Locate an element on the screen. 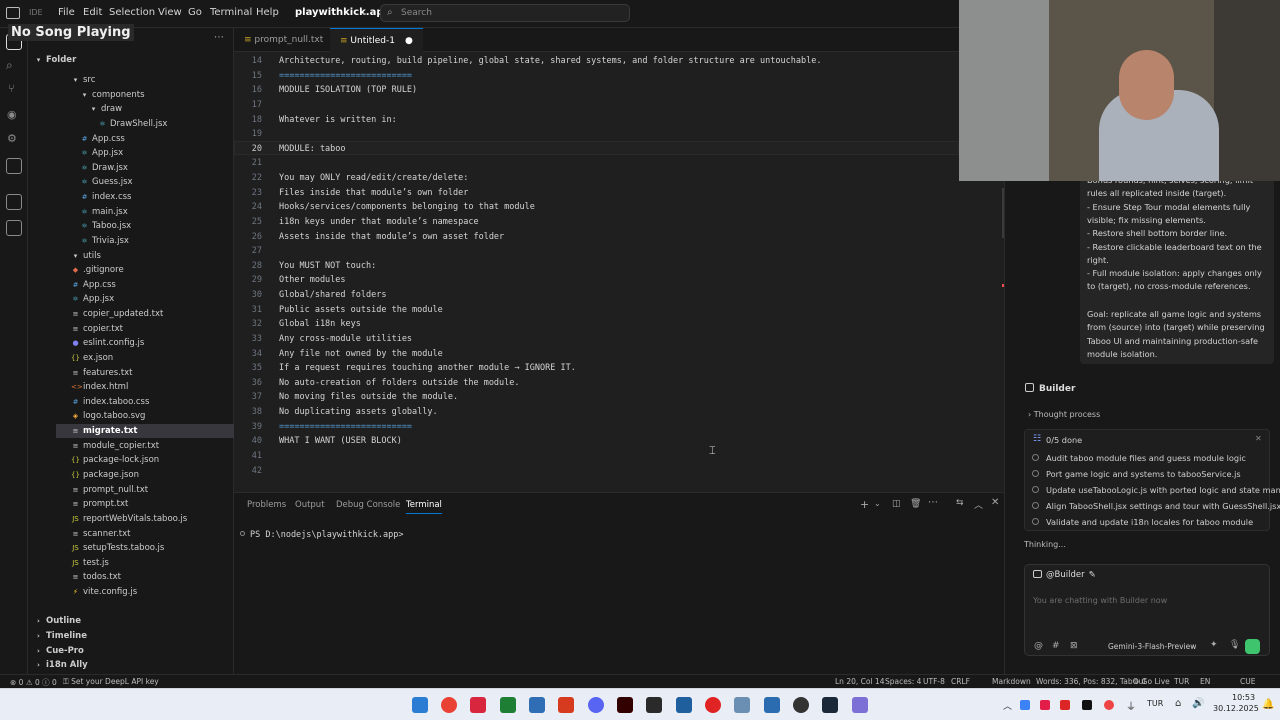 The height and width of the screenshot is (720, 1280). chrome-icon is located at coordinates (449, 705).